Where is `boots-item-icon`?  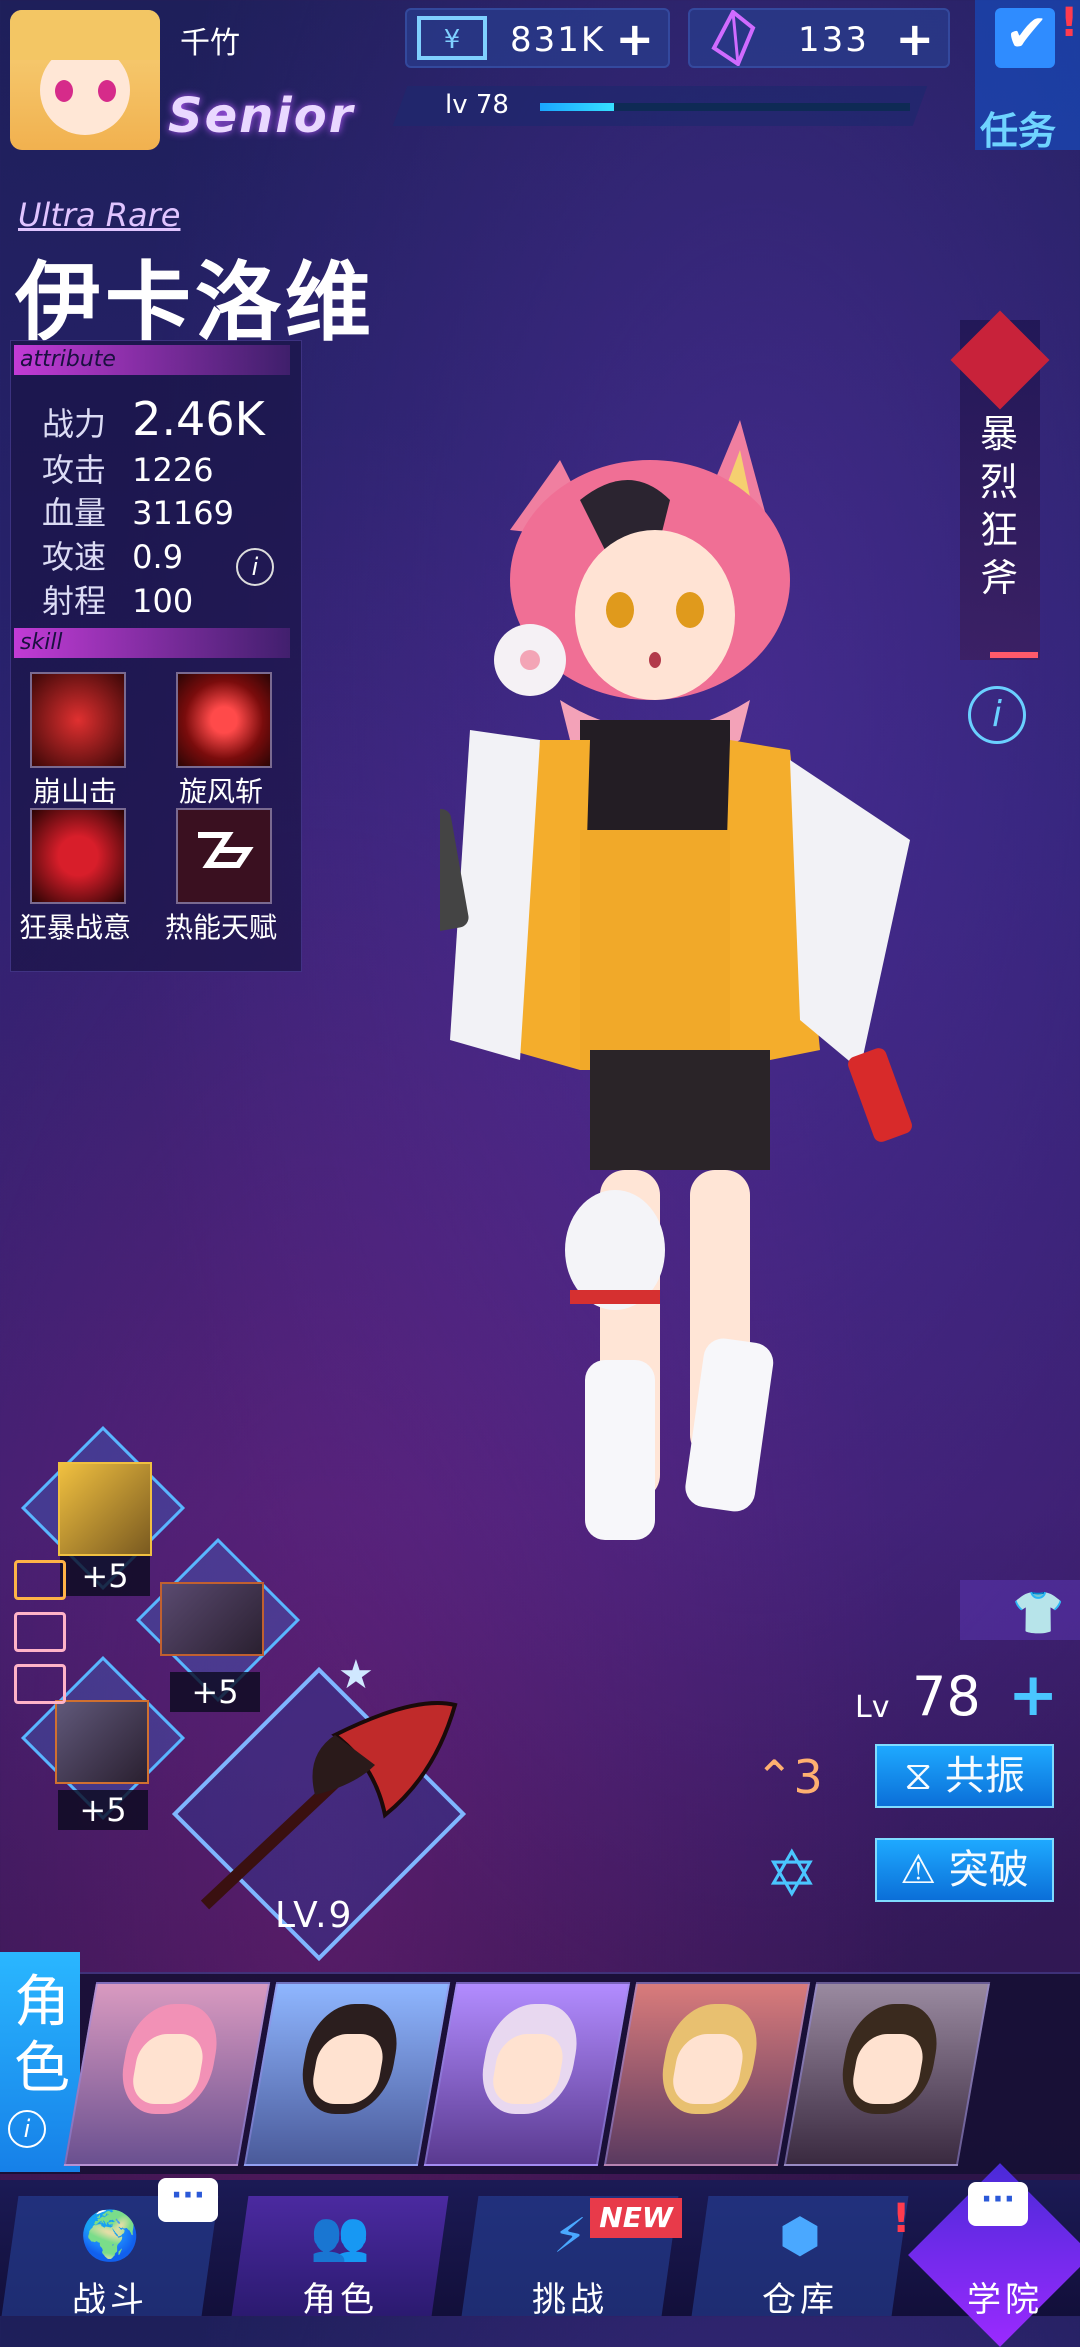 boots-item-icon is located at coordinates (212, 1619).